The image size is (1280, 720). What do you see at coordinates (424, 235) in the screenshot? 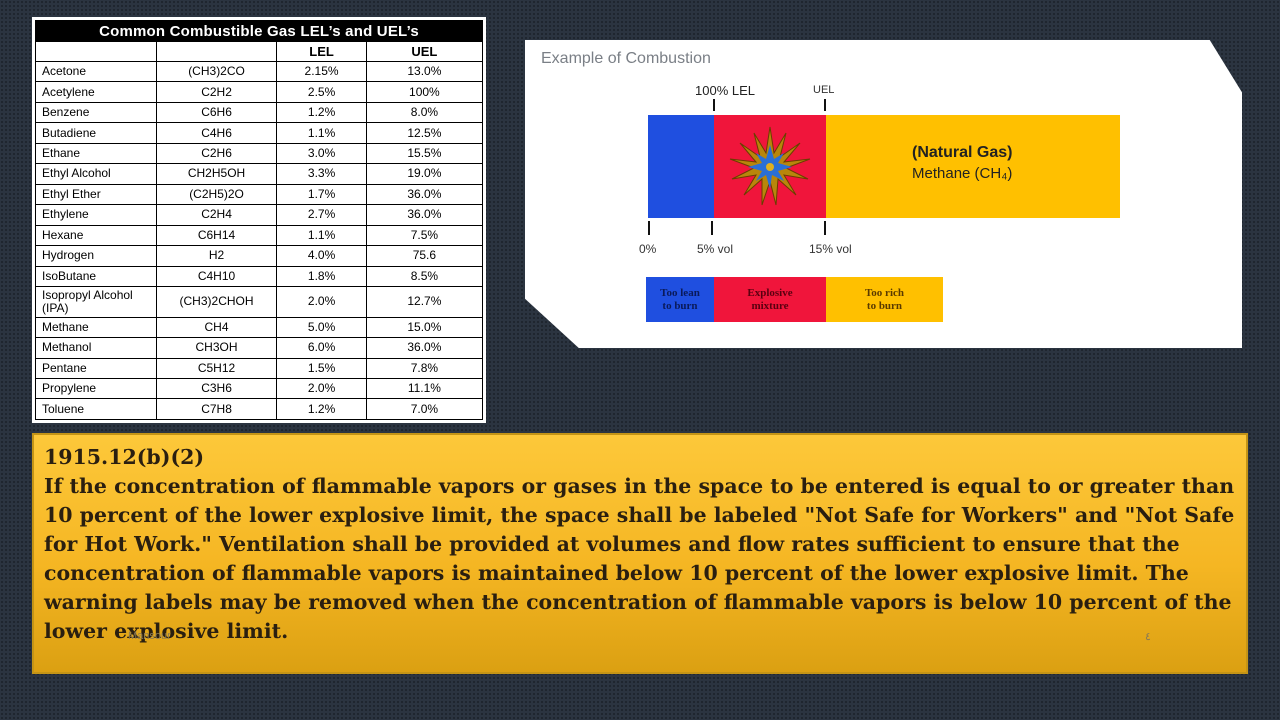
I see `uel-cell: 7.5%` at bounding box center [424, 235].